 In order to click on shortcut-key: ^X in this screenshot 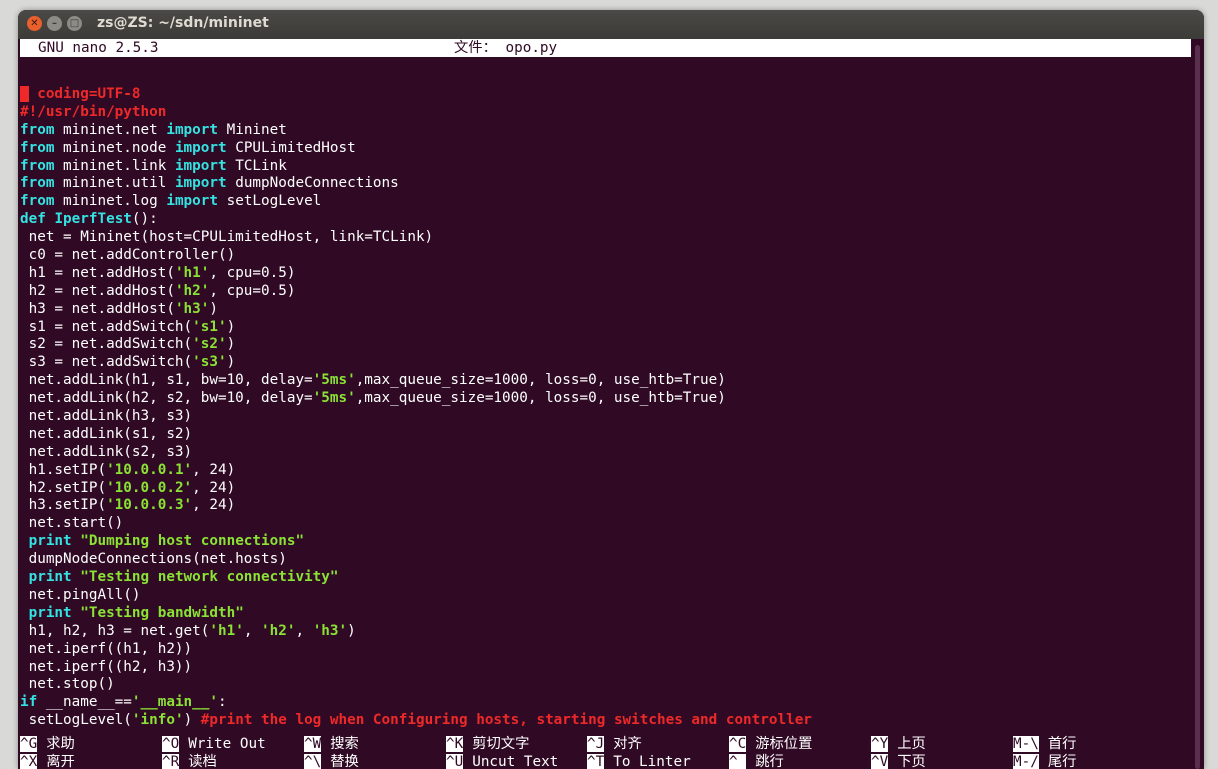, I will do `click(29, 761)`.